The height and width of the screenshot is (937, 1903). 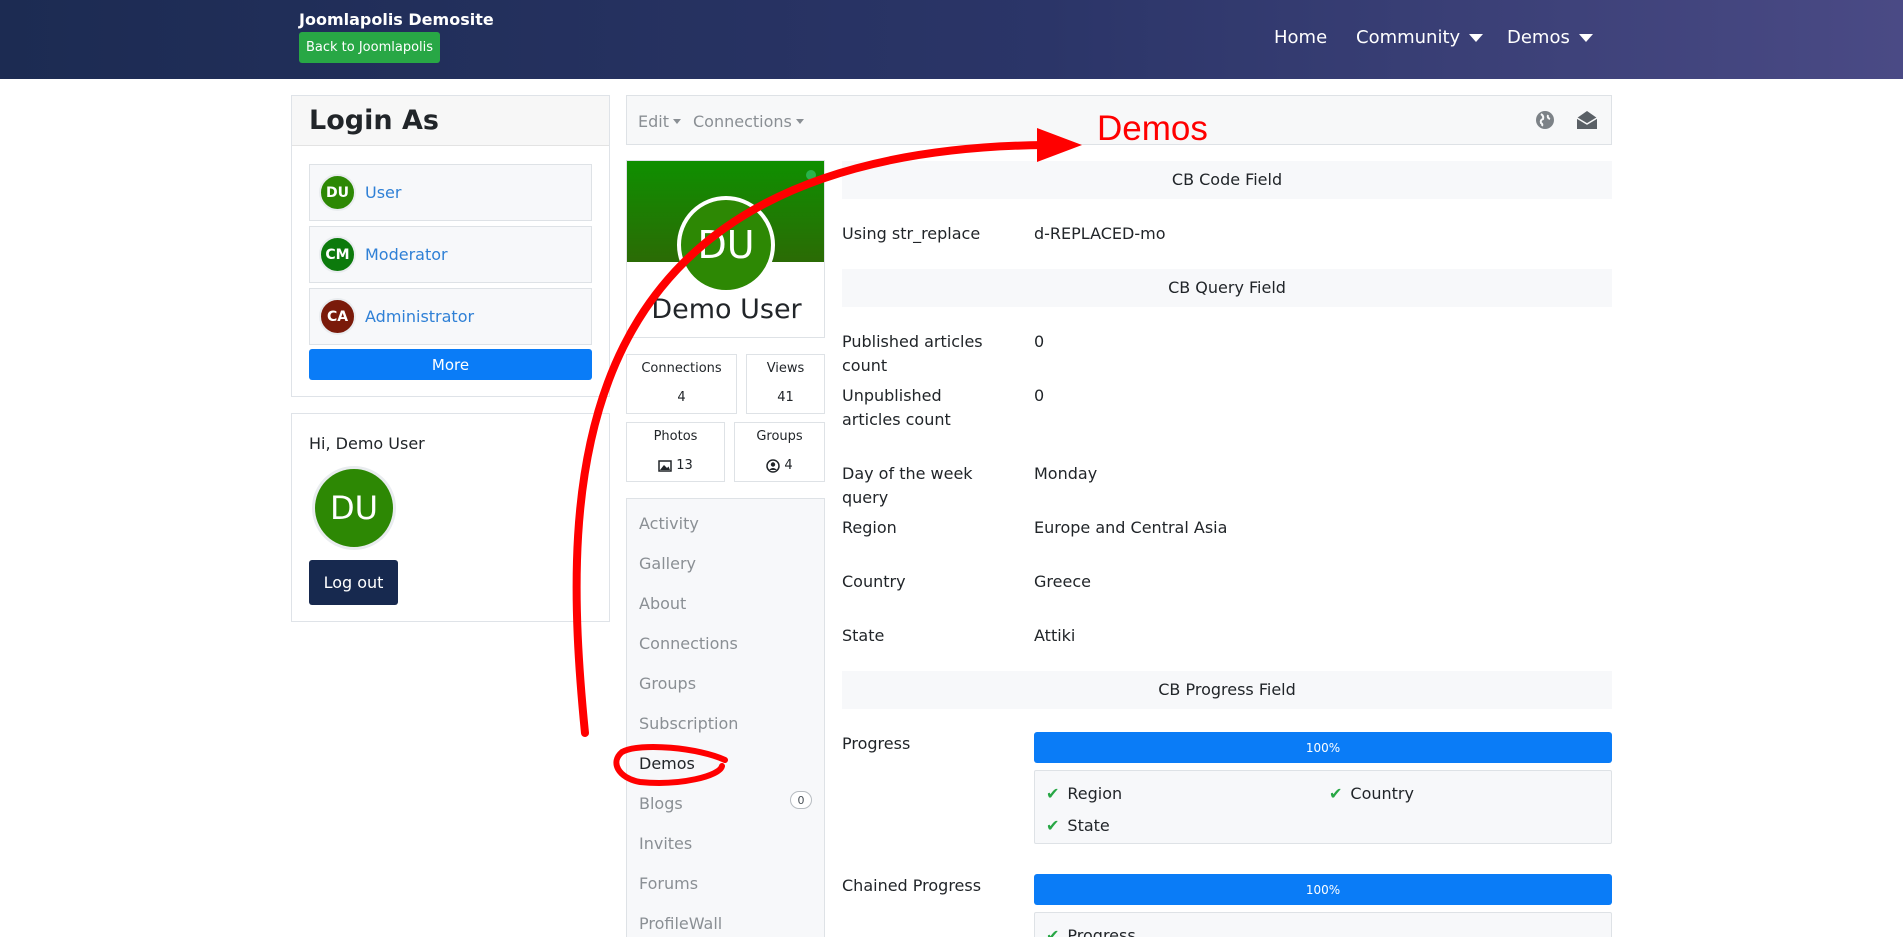 What do you see at coordinates (450, 517) in the screenshot?
I see `greeting-card: Hi, Demo User DU Log out` at bounding box center [450, 517].